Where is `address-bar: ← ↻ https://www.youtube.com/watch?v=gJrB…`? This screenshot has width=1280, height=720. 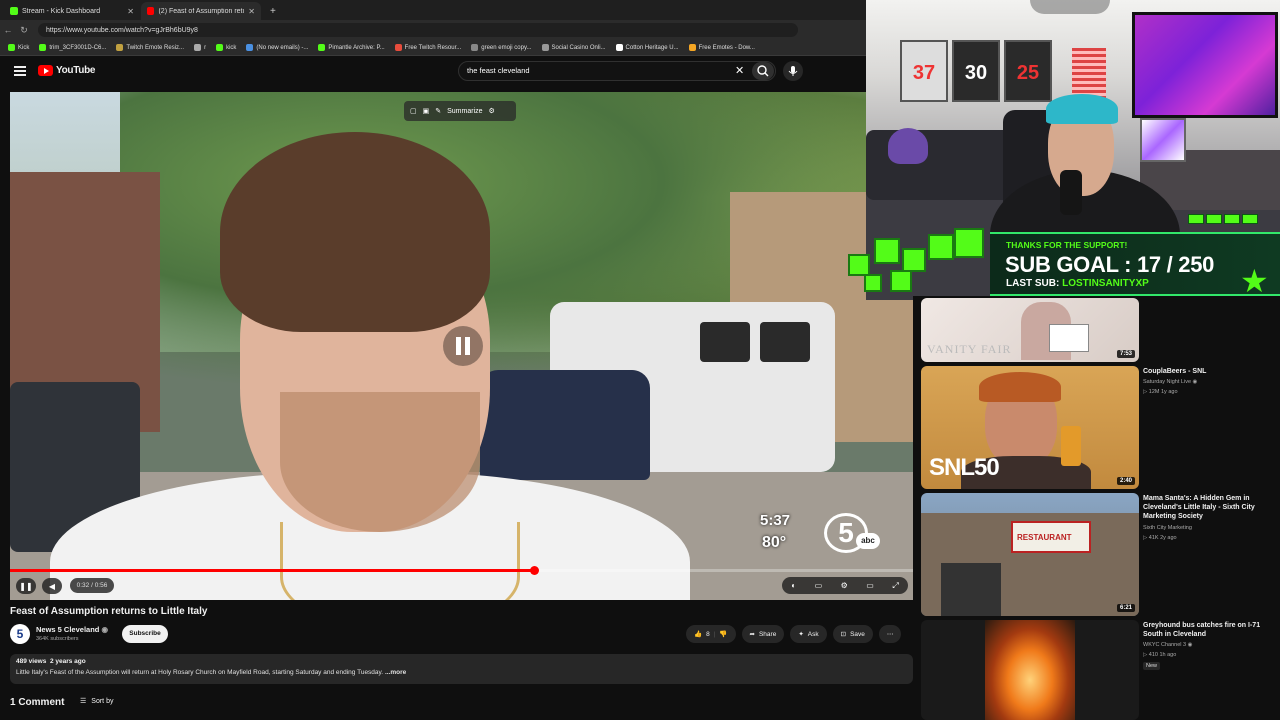 address-bar: ← ↻ https://www.youtube.com/watch?v=gJrB… is located at coordinates (433, 30).